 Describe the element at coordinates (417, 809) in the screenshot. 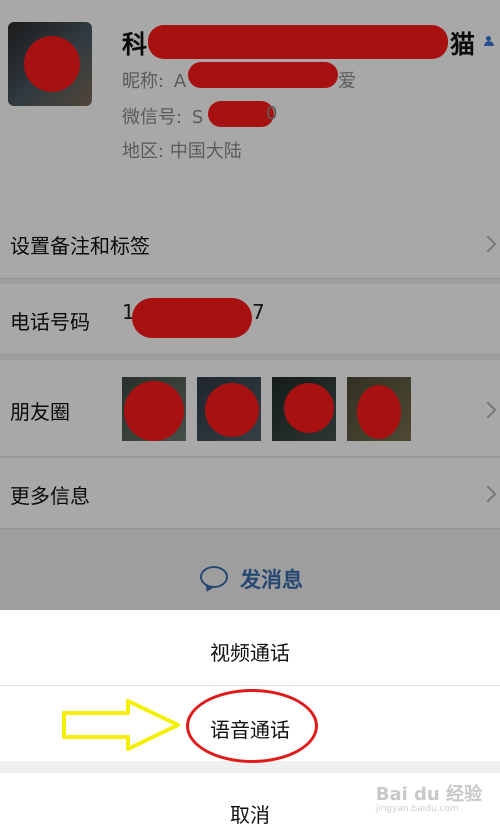

I see `watermark-url: jingyan.baidu.com` at that location.